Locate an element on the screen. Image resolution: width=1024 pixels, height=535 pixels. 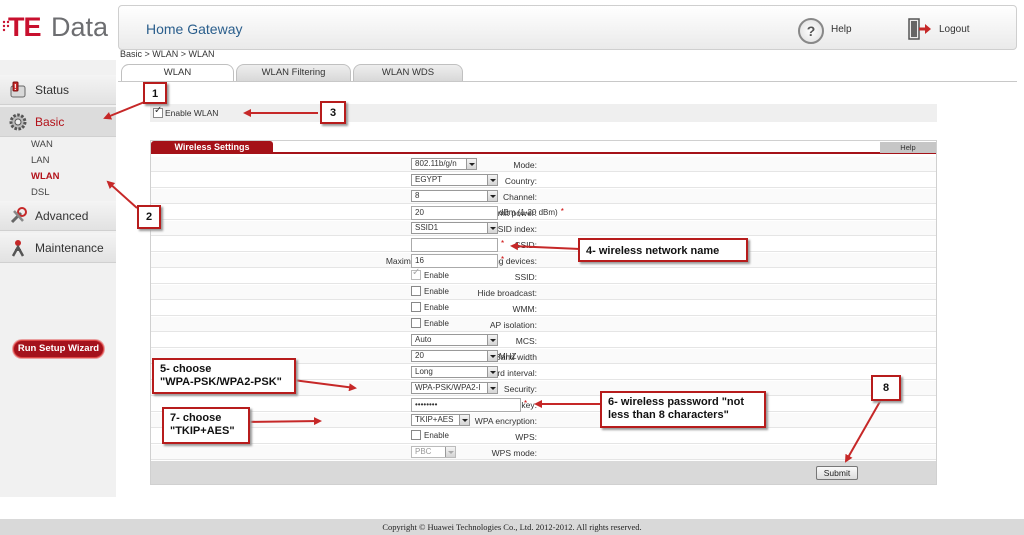
ssid-label: SSID: is located at coordinates (525, 245).